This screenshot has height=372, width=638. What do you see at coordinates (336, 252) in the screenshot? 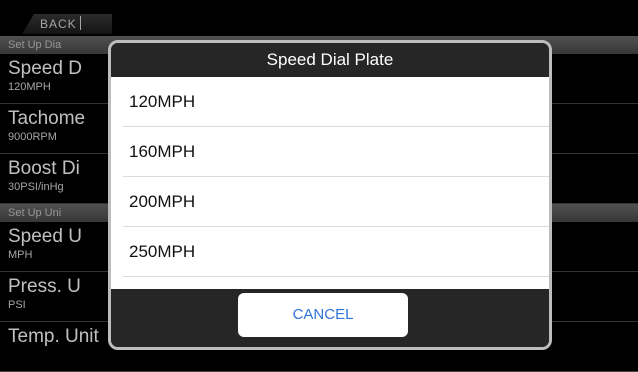
I see `option-250mph: 250MPH` at bounding box center [336, 252].